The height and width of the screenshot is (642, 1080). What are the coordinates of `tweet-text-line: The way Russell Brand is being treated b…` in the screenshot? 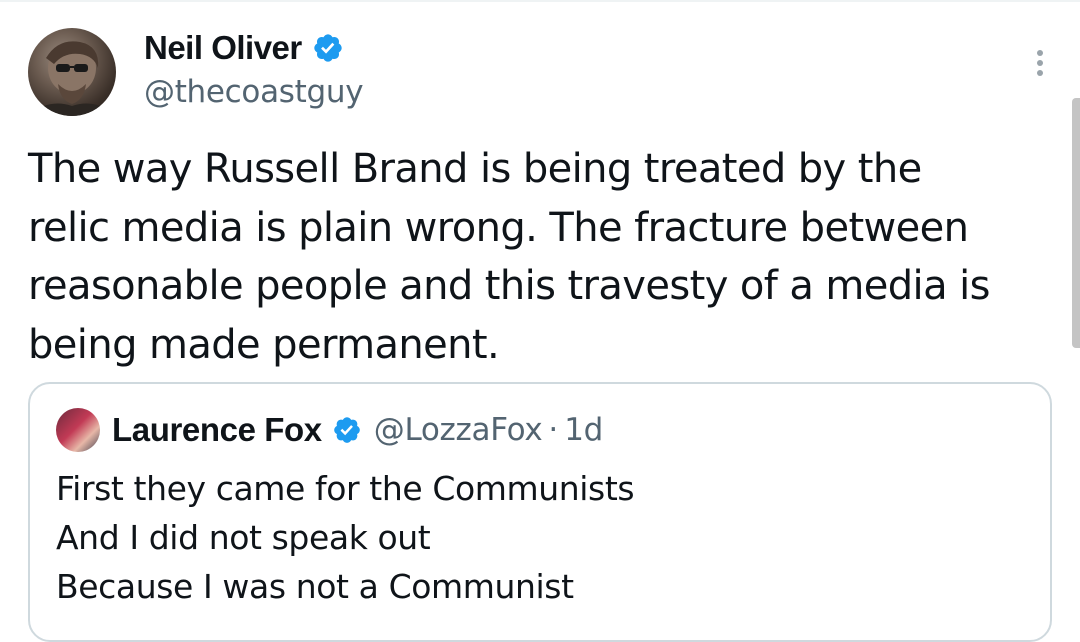 It's located at (475, 169).